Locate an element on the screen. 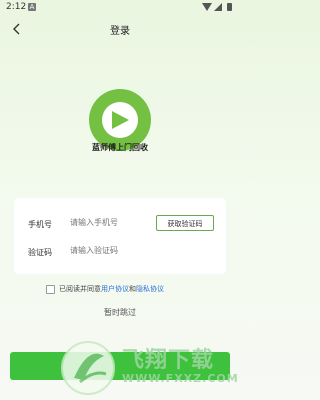 Image resolution: width=320 pixels, height=400 pixels. wifi-icon is located at coordinates (207, 7).